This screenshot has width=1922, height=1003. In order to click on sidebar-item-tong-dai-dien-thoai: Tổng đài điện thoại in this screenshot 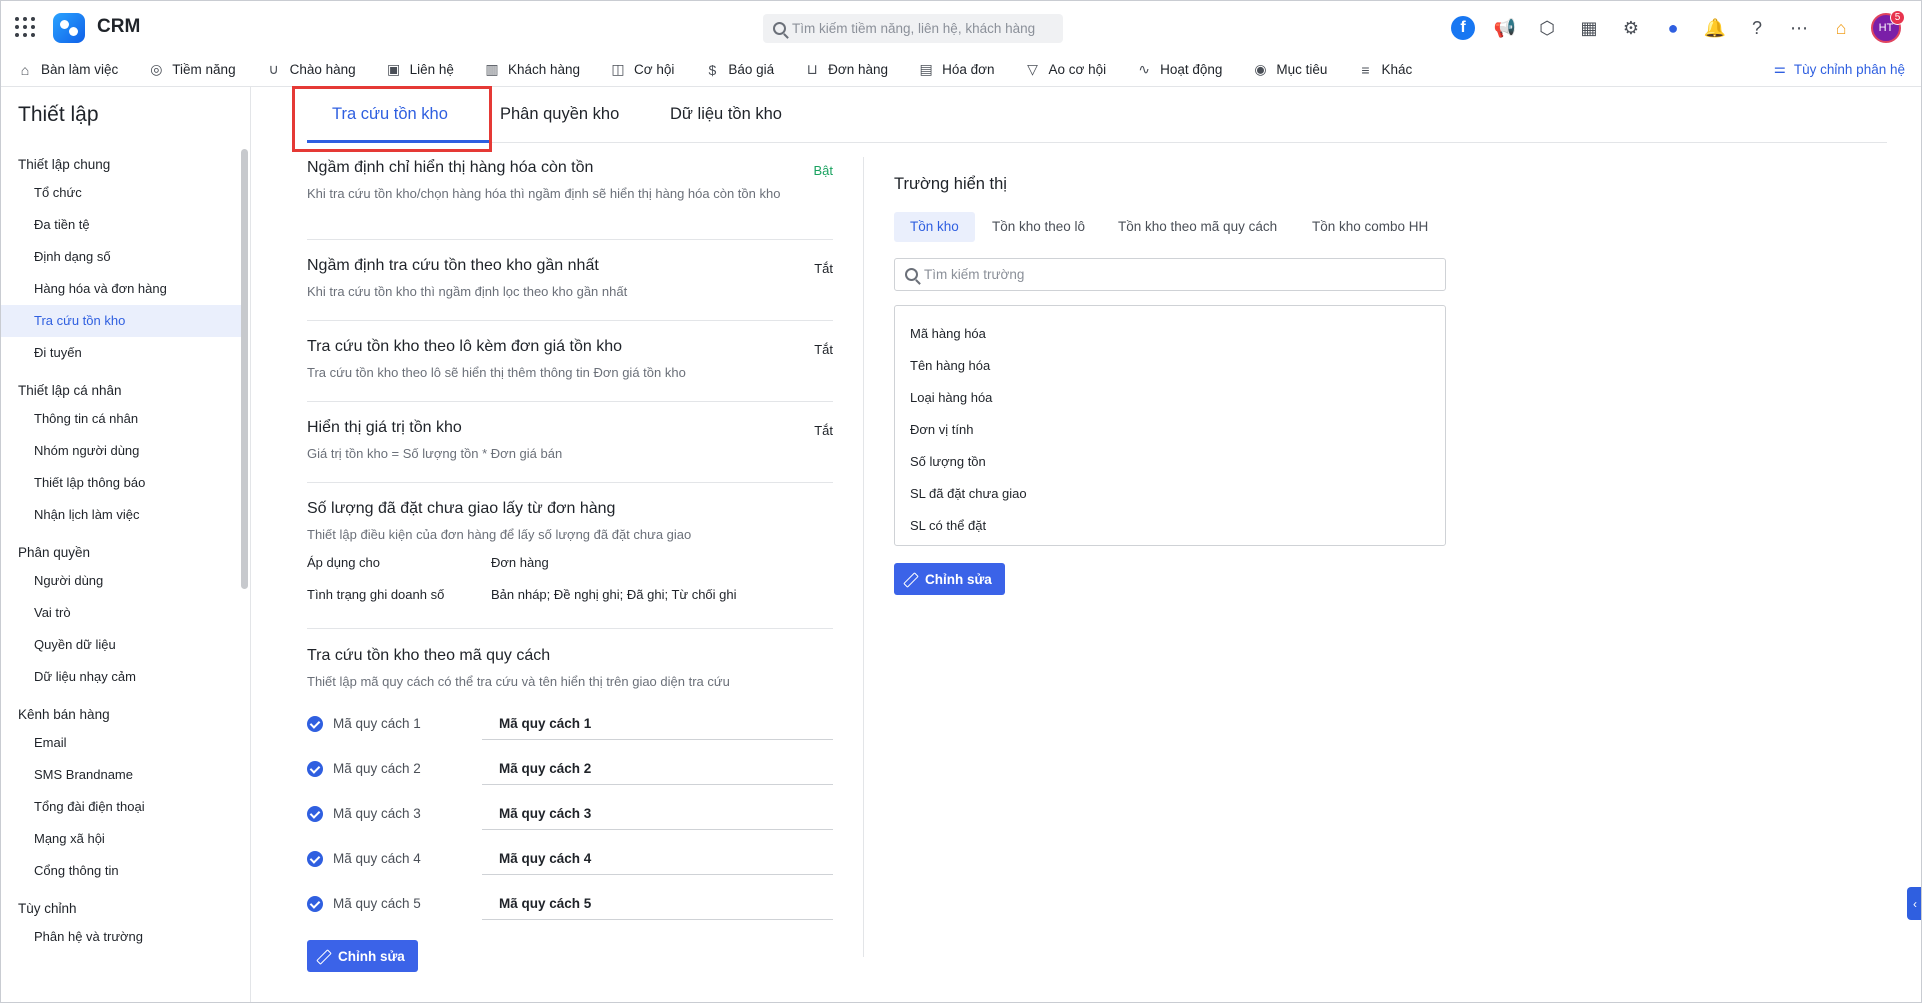, I will do `click(121, 807)`.